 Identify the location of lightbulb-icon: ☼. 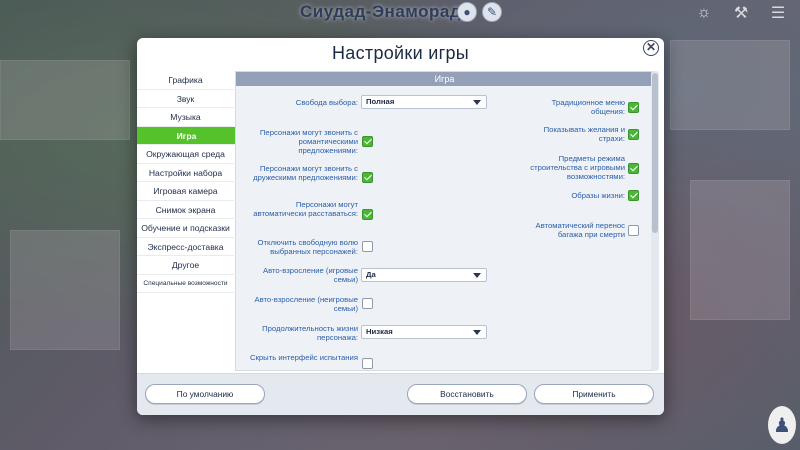
(704, 13).